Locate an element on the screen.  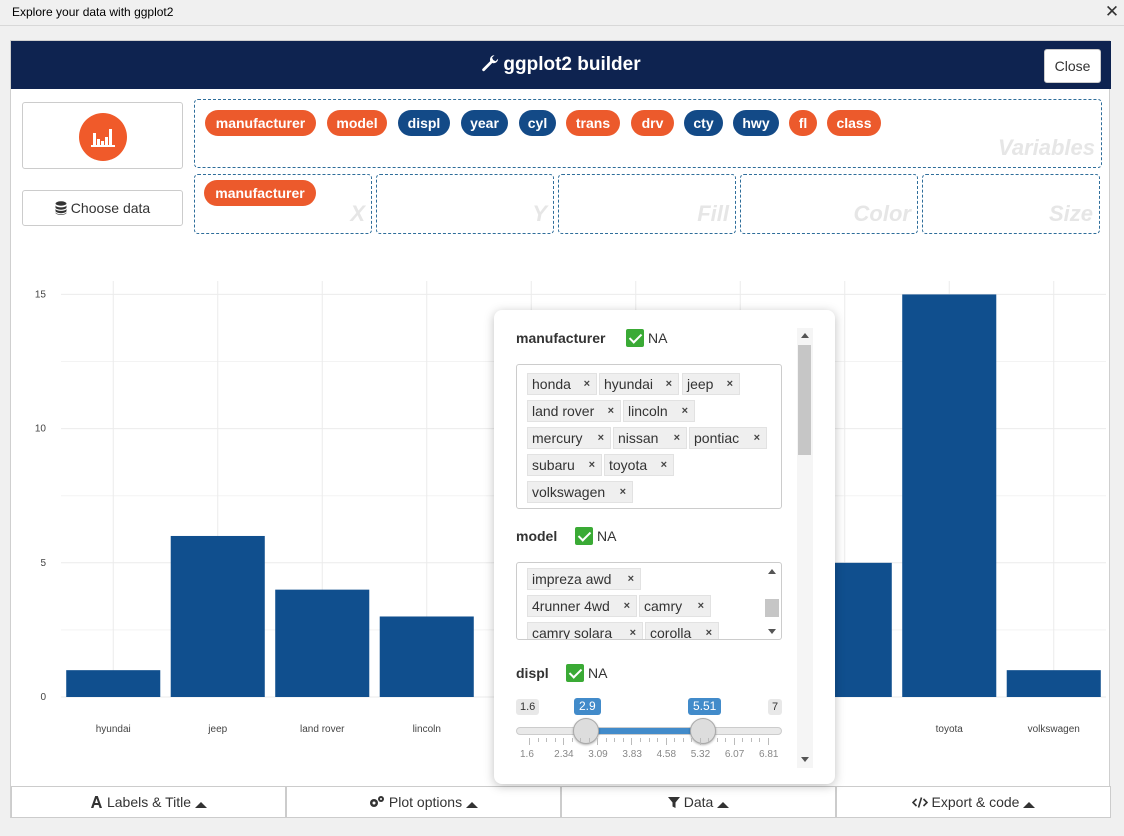
tag-label: mercury is located at coordinates (557, 438).